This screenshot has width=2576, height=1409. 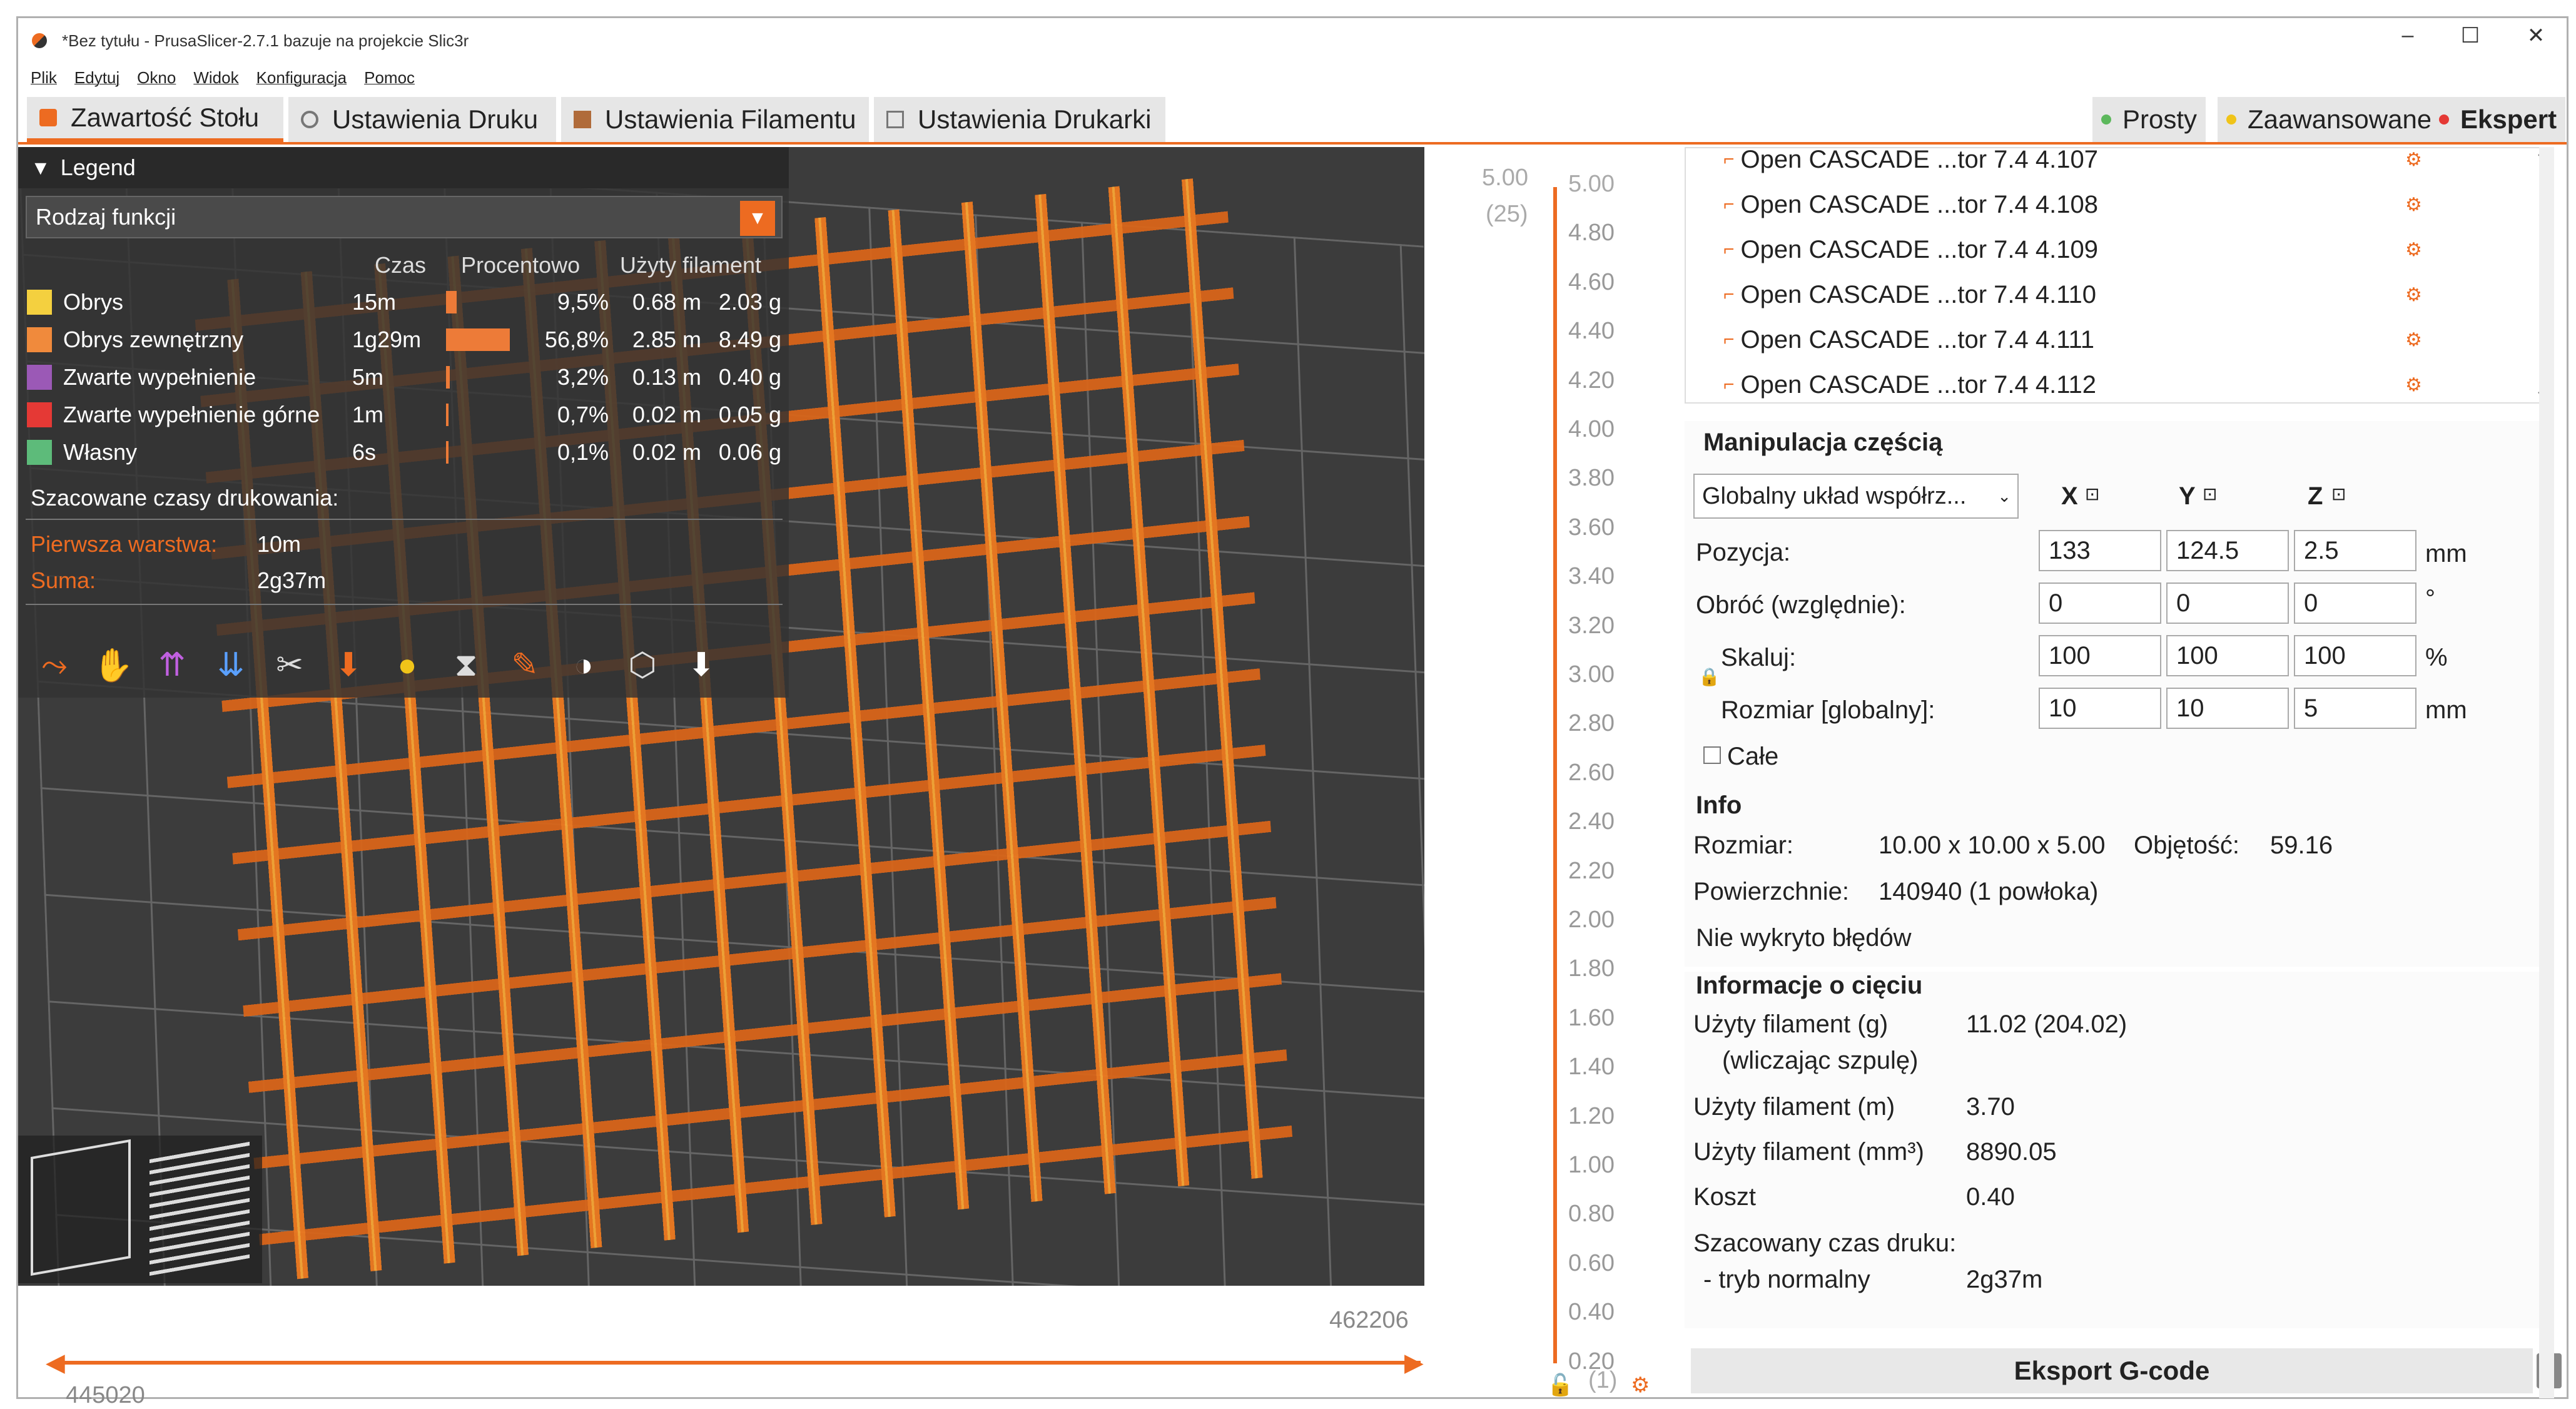 I want to click on mode-simple: Prosty, so click(x=2149, y=119).